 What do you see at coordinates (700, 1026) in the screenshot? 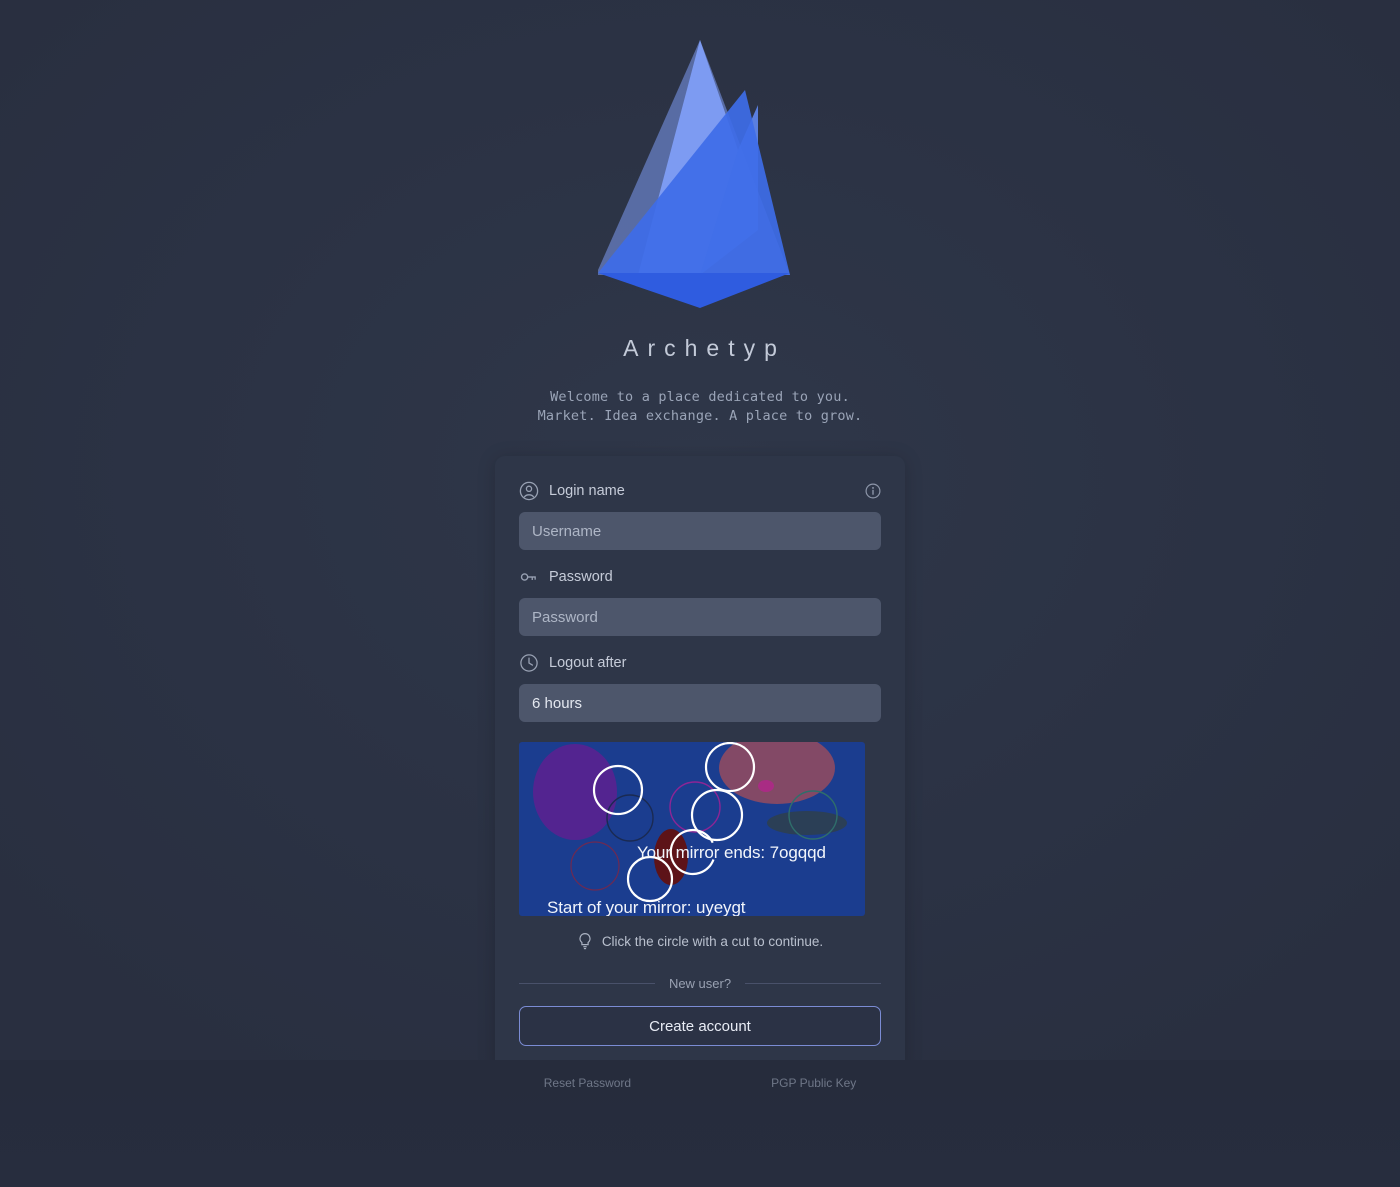
I see `create-account-button: Create account` at bounding box center [700, 1026].